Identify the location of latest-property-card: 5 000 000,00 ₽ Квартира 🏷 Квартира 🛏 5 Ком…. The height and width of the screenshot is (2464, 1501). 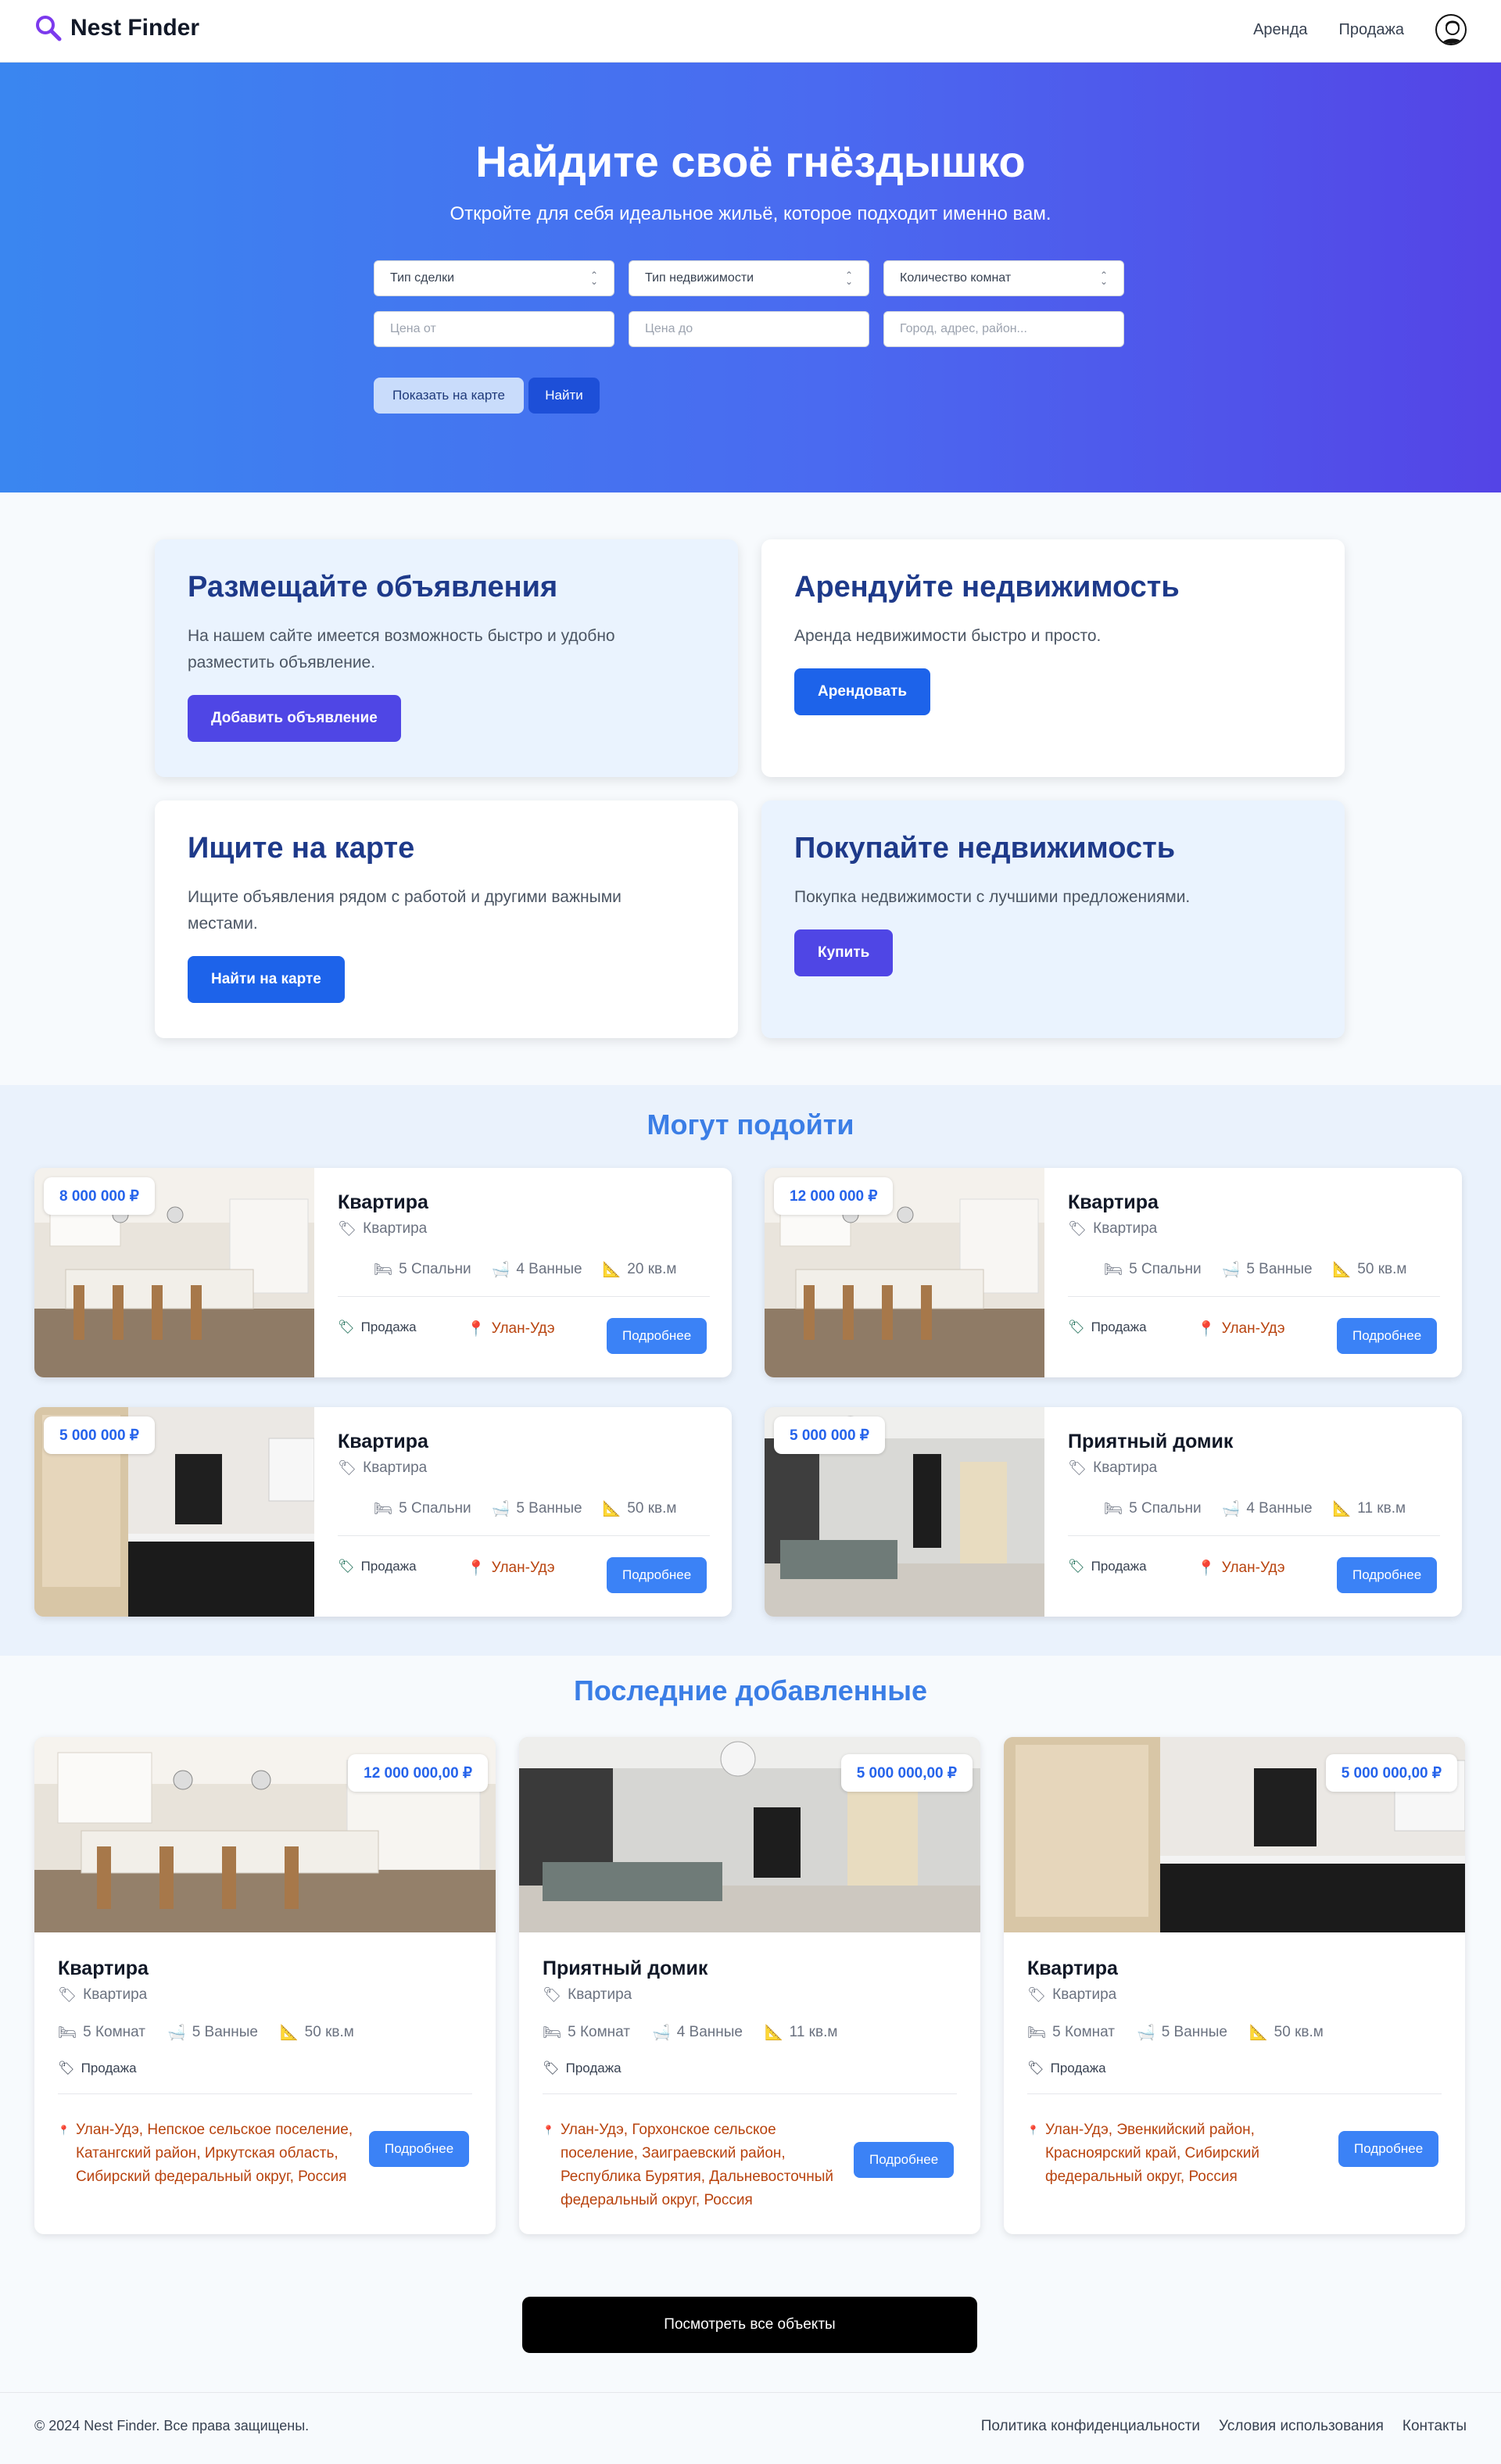
(1234, 1986).